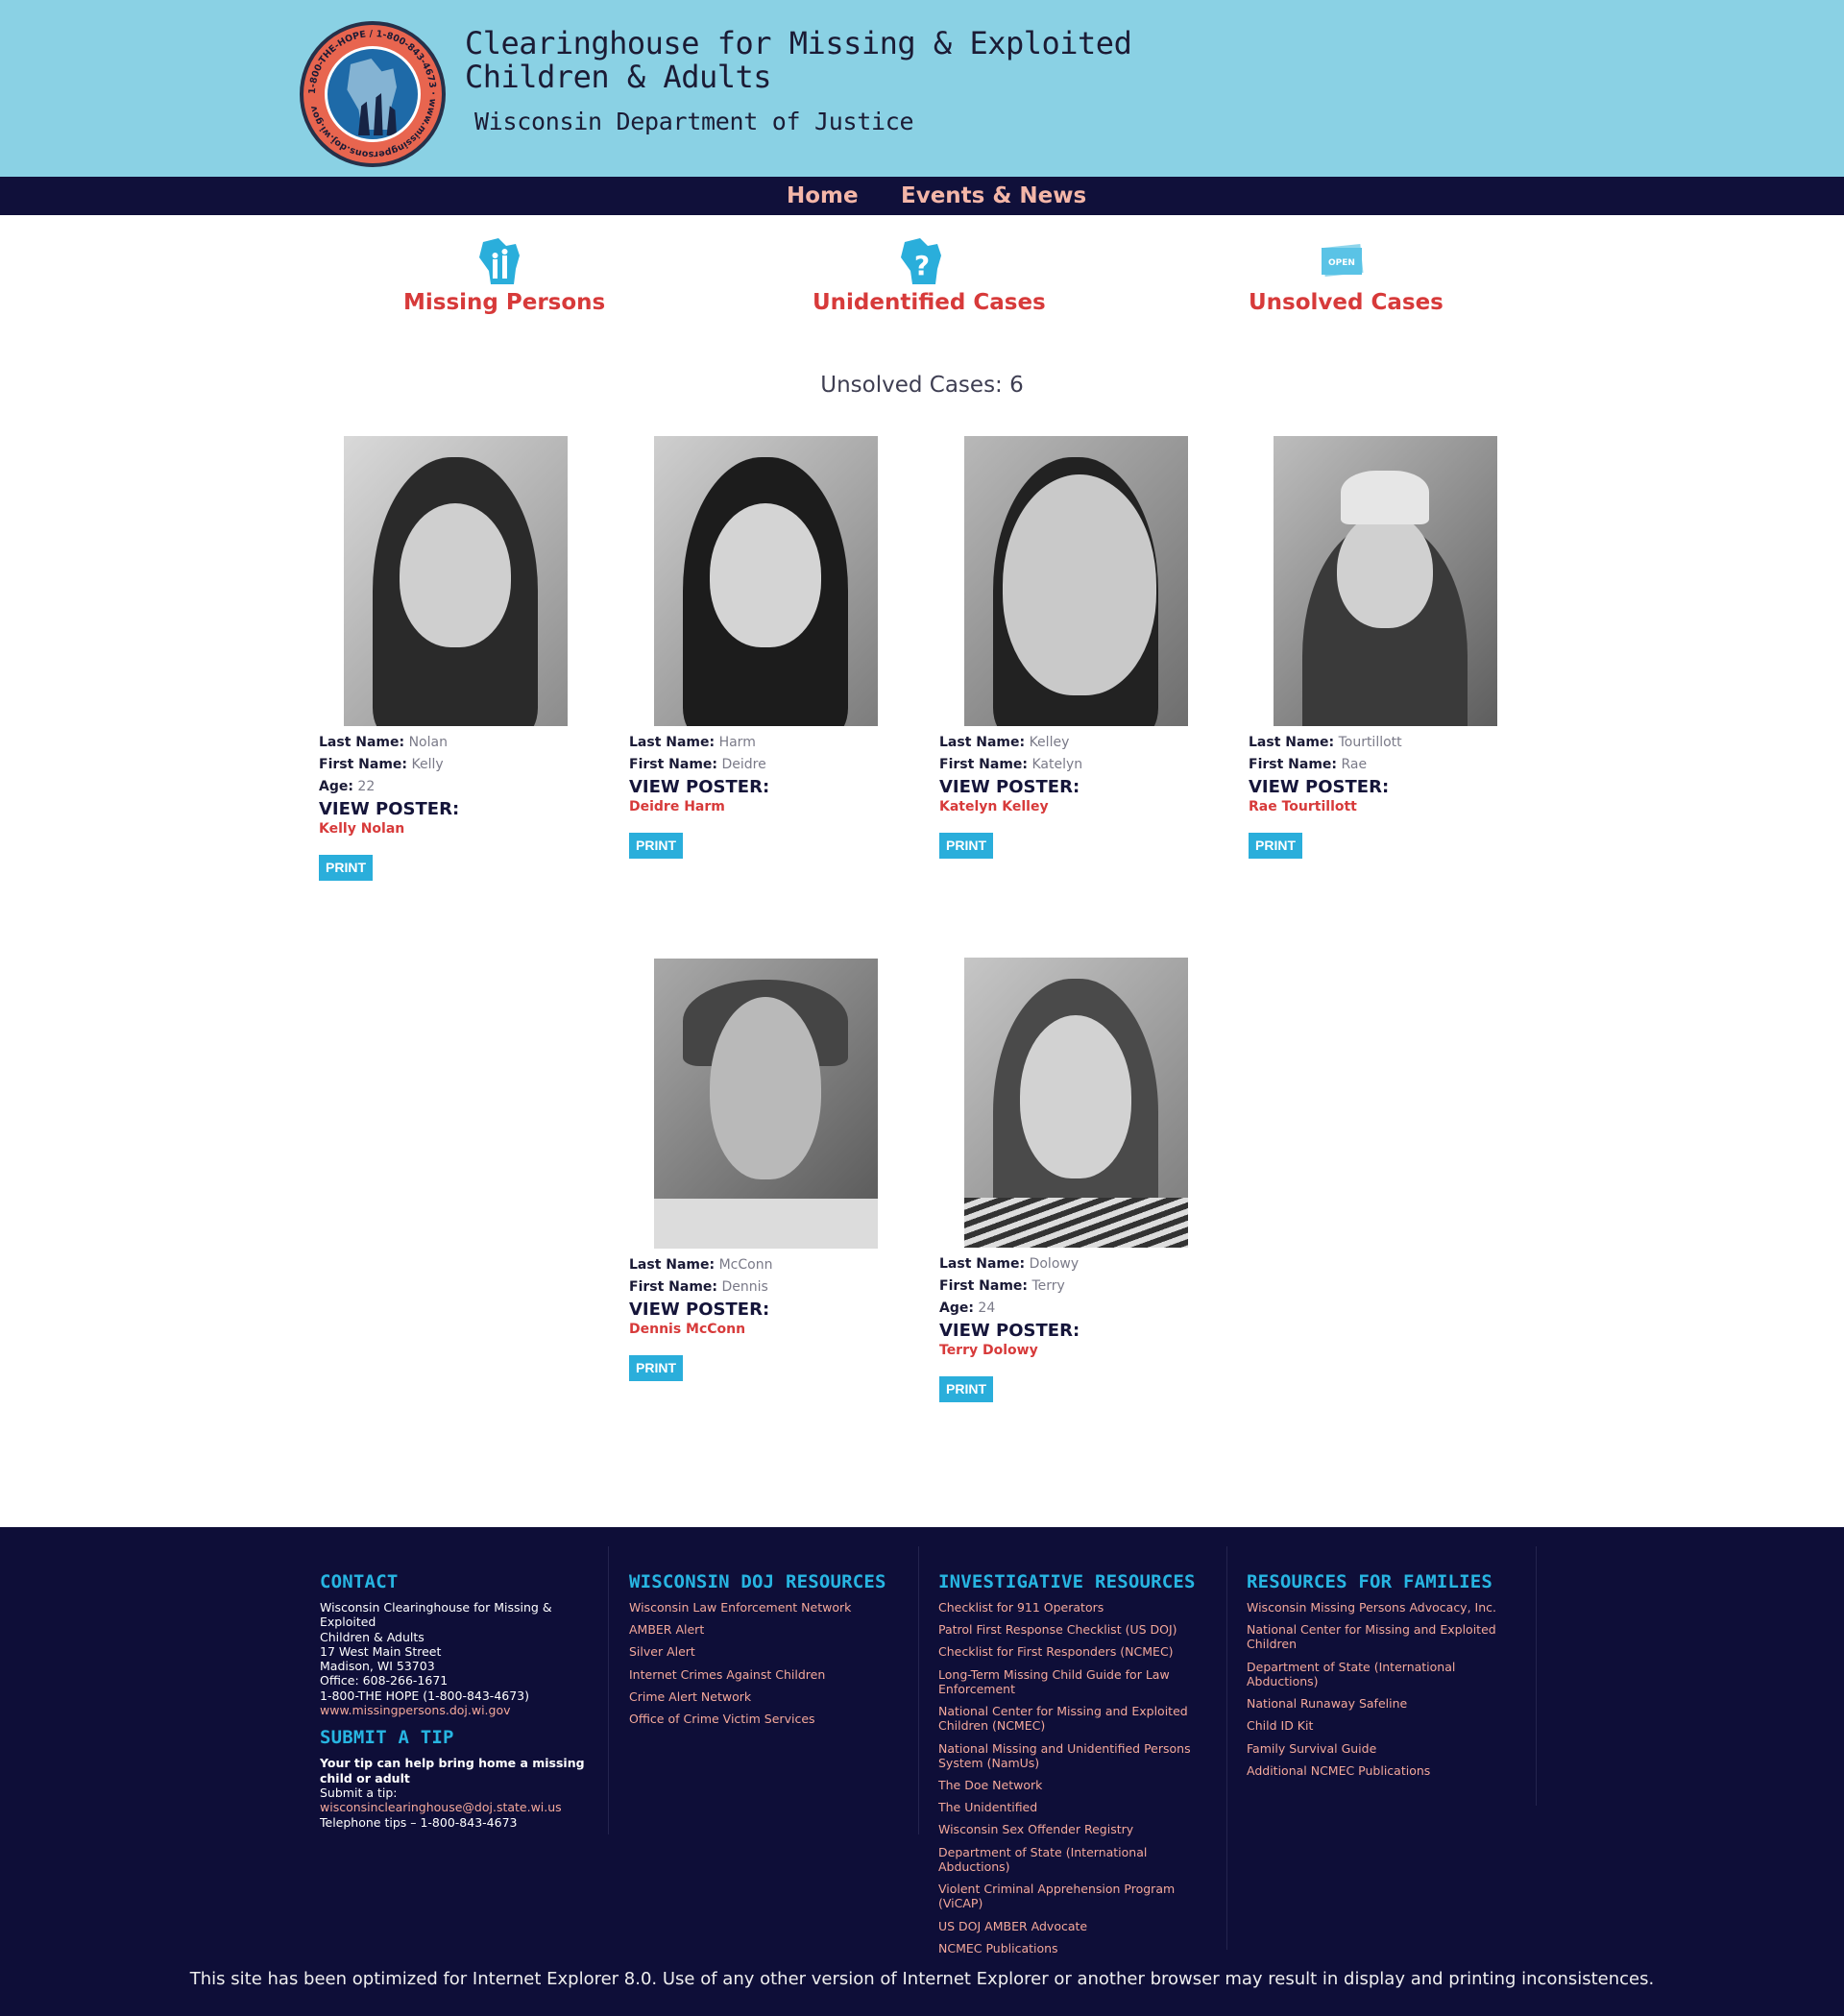 Image resolution: width=1844 pixels, height=2016 pixels. I want to click on tip-submit-label: Submit a tip:, so click(359, 1792).